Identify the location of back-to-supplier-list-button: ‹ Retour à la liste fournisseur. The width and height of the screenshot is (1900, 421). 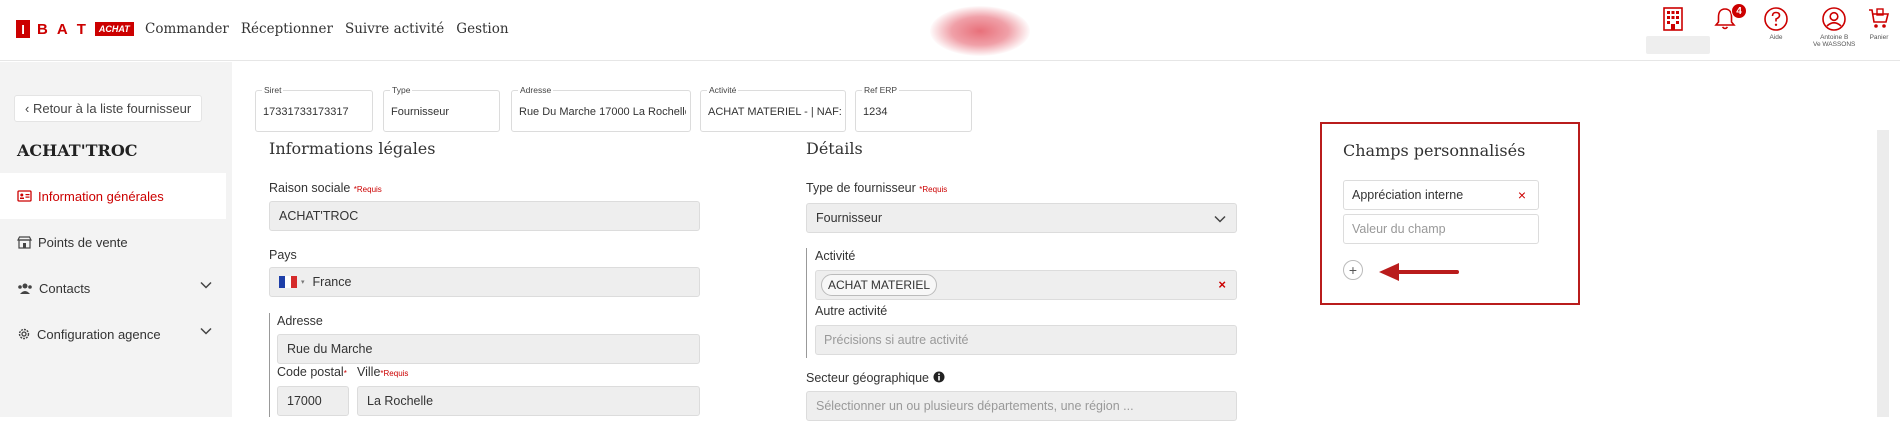
(108, 108).